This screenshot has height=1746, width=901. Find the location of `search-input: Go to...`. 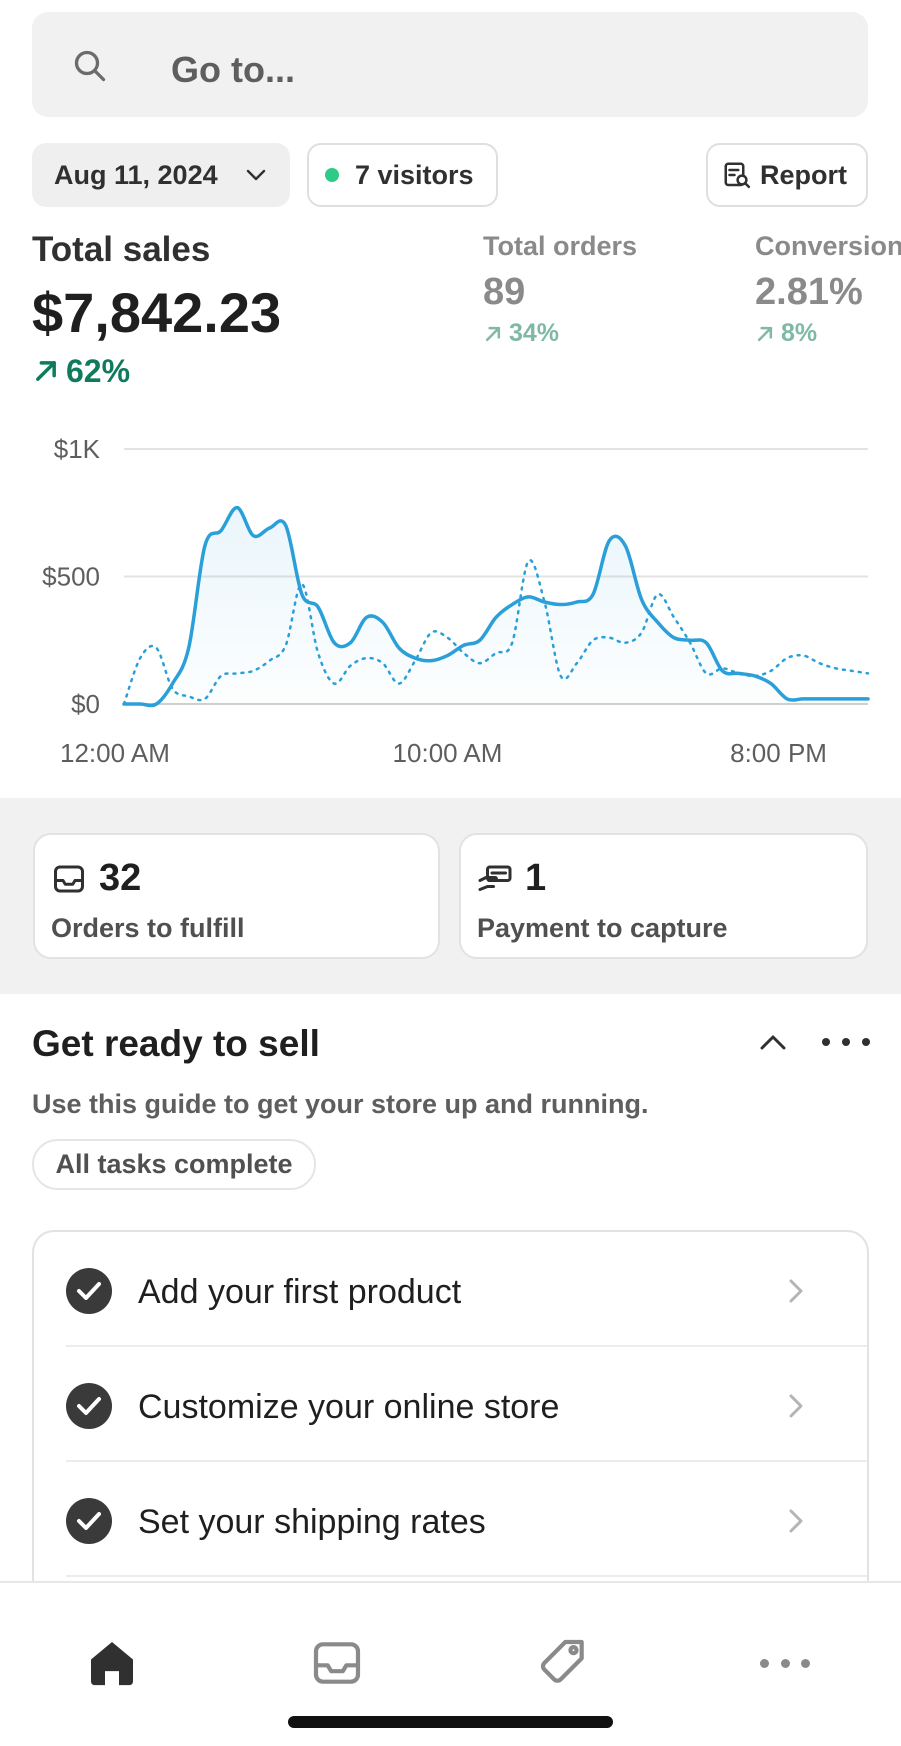

search-input: Go to... is located at coordinates (233, 70).